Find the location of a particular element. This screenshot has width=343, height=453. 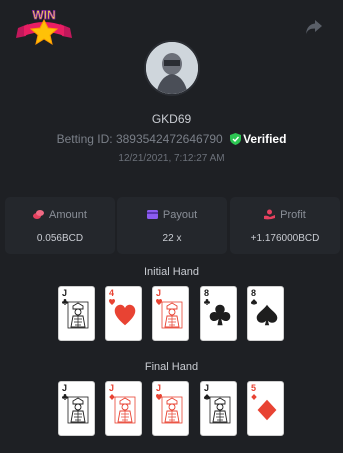

coins-icon is located at coordinates (39, 214).